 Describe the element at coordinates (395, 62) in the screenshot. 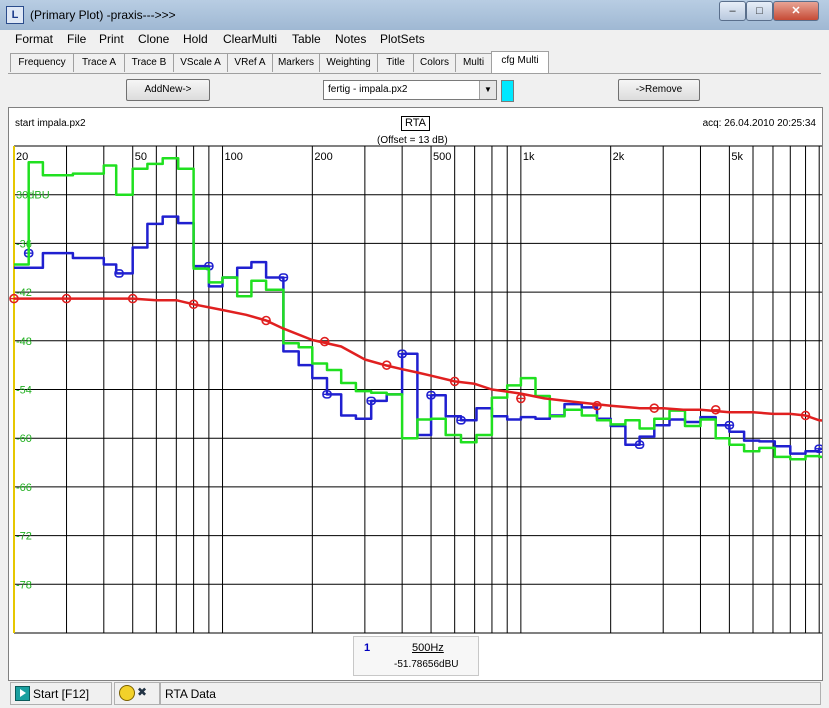

I see `tab-title: Title` at that location.